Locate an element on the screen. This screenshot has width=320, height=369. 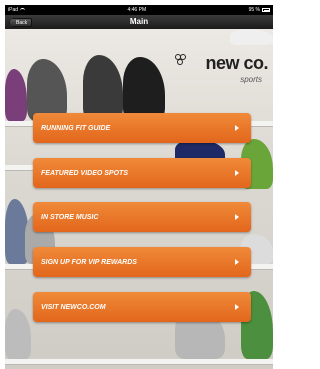
brand-logo: new co. sports is located at coordinates (220, 71).